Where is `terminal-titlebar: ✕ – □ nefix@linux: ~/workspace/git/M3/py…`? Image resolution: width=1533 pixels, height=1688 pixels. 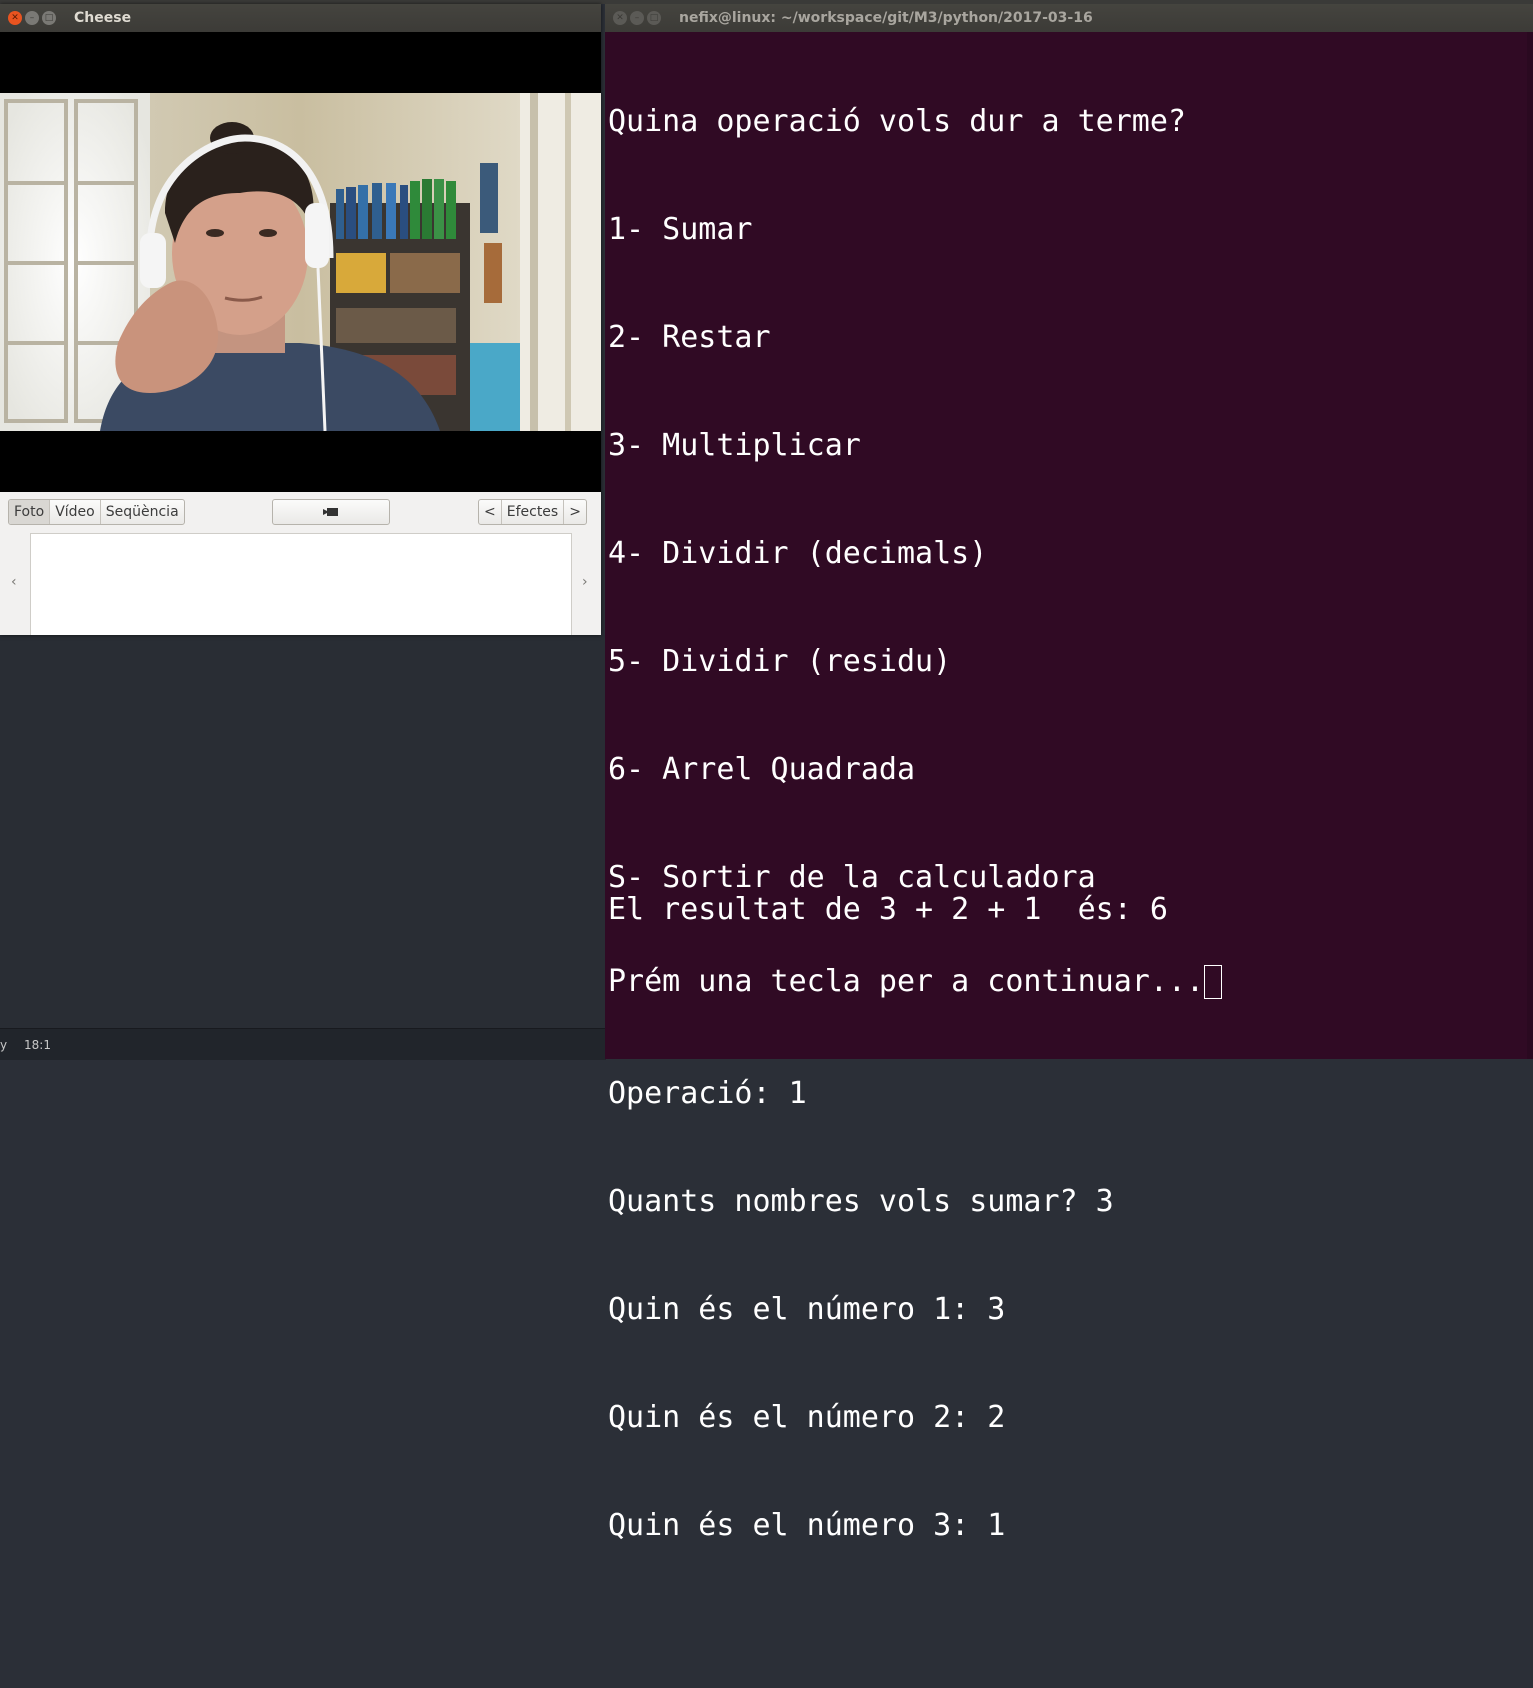 terminal-titlebar: ✕ – □ nefix@linux: ~/workspace/git/M3/py… is located at coordinates (1069, 18).